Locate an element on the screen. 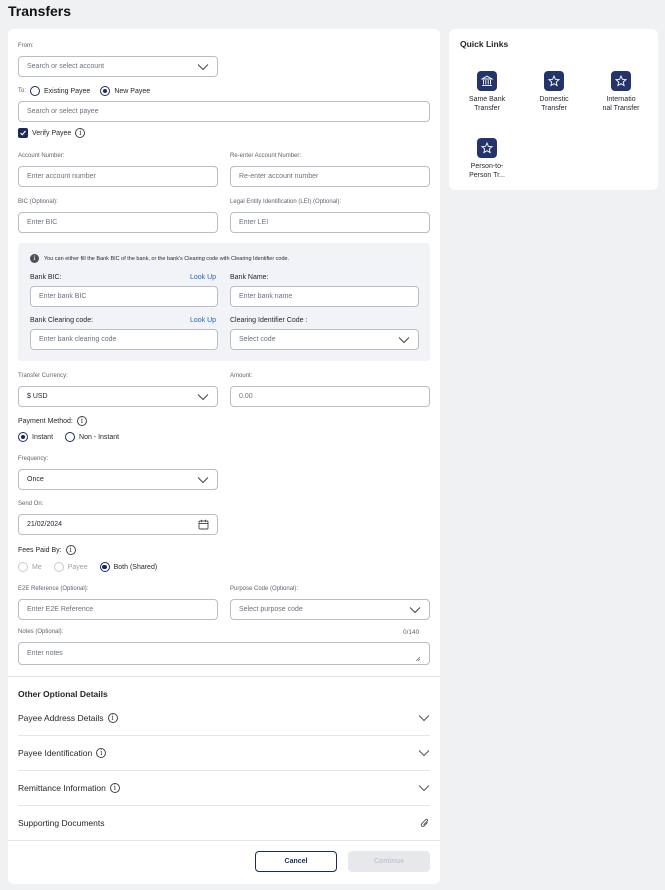 This screenshot has width=665, height=890. payee-address-label: Payee Address Details is located at coordinates (61, 717).